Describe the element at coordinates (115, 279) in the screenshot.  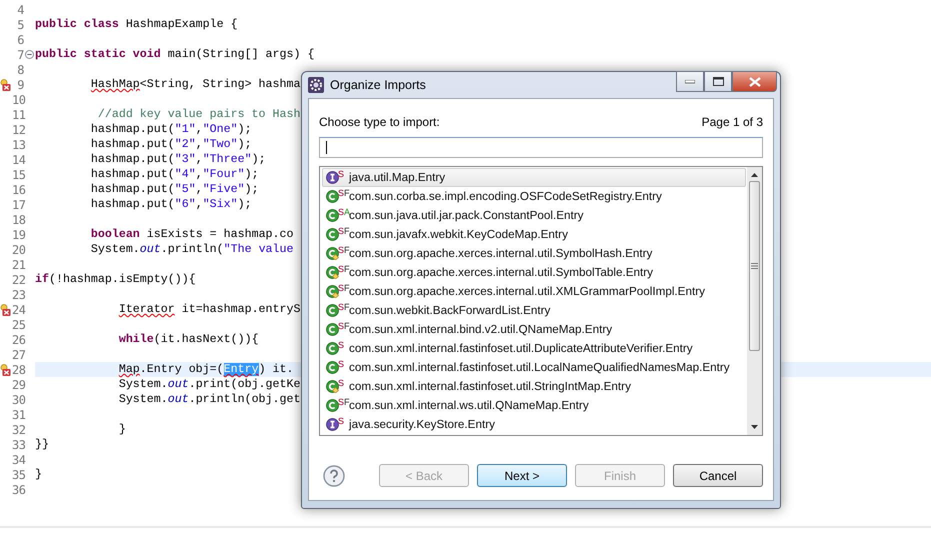
I see `code-line: if(!hashmap.isEmpty()){` at that location.